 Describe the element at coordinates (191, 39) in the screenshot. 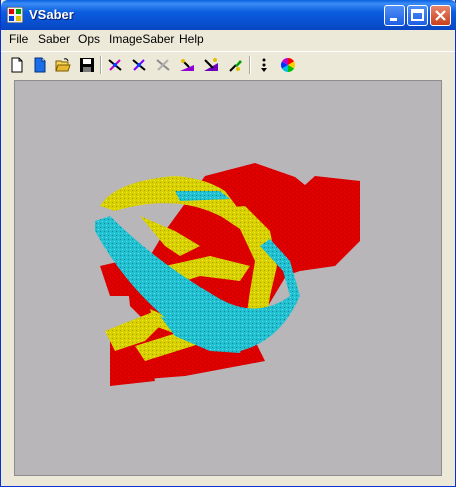

I see `menu-help: Help` at that location.